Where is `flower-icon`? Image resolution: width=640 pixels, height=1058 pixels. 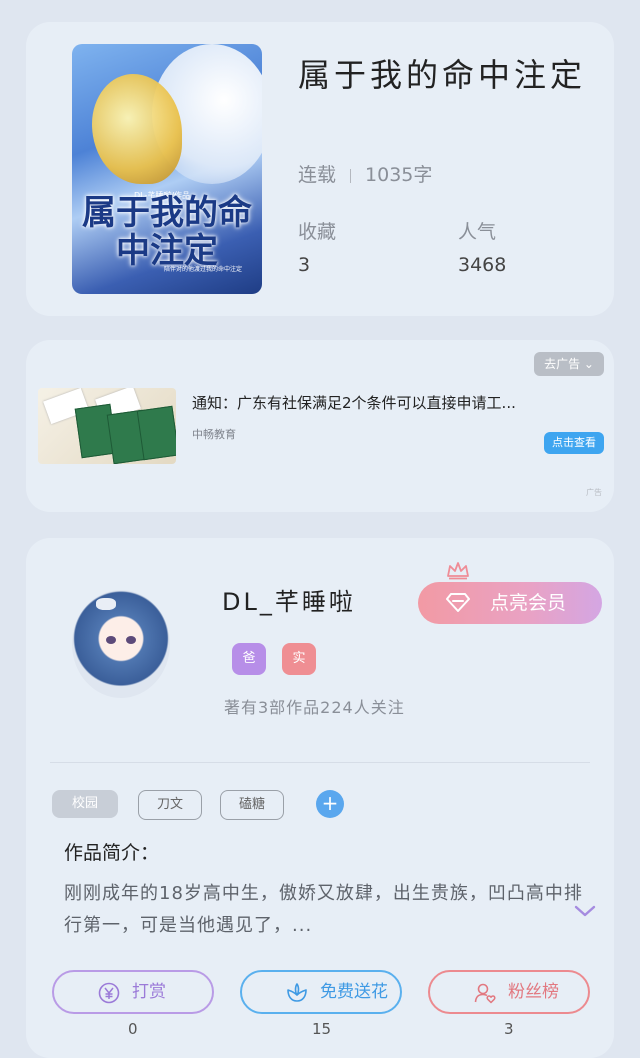 flower-icon is located at coordinates (297, 992).